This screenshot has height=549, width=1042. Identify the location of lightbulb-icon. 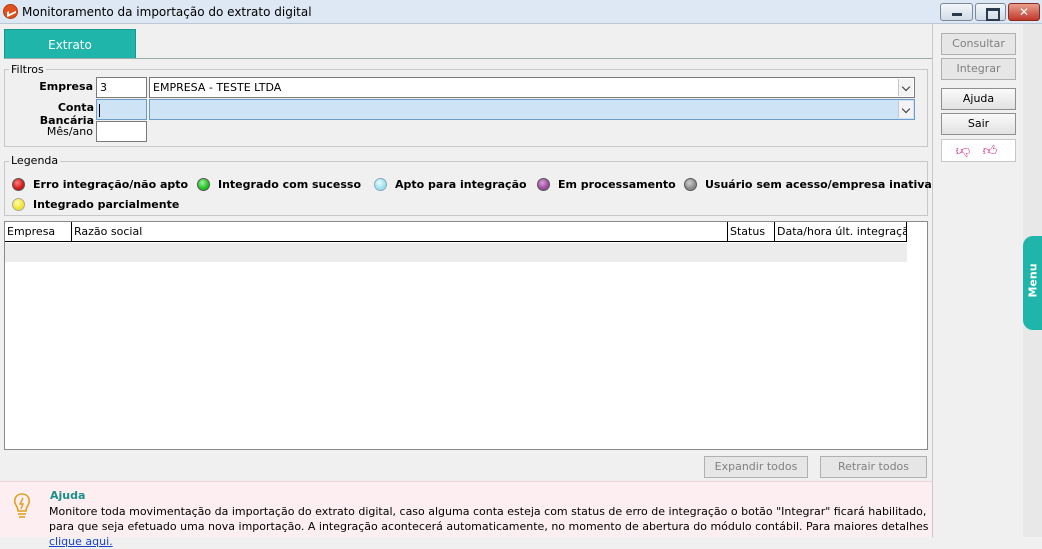
(22, 505).